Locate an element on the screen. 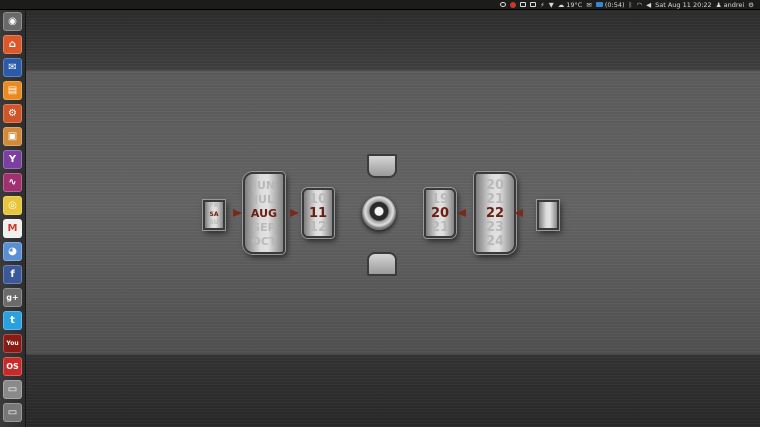  gear-icon: ⚙ is located at coordinates (751, 5).